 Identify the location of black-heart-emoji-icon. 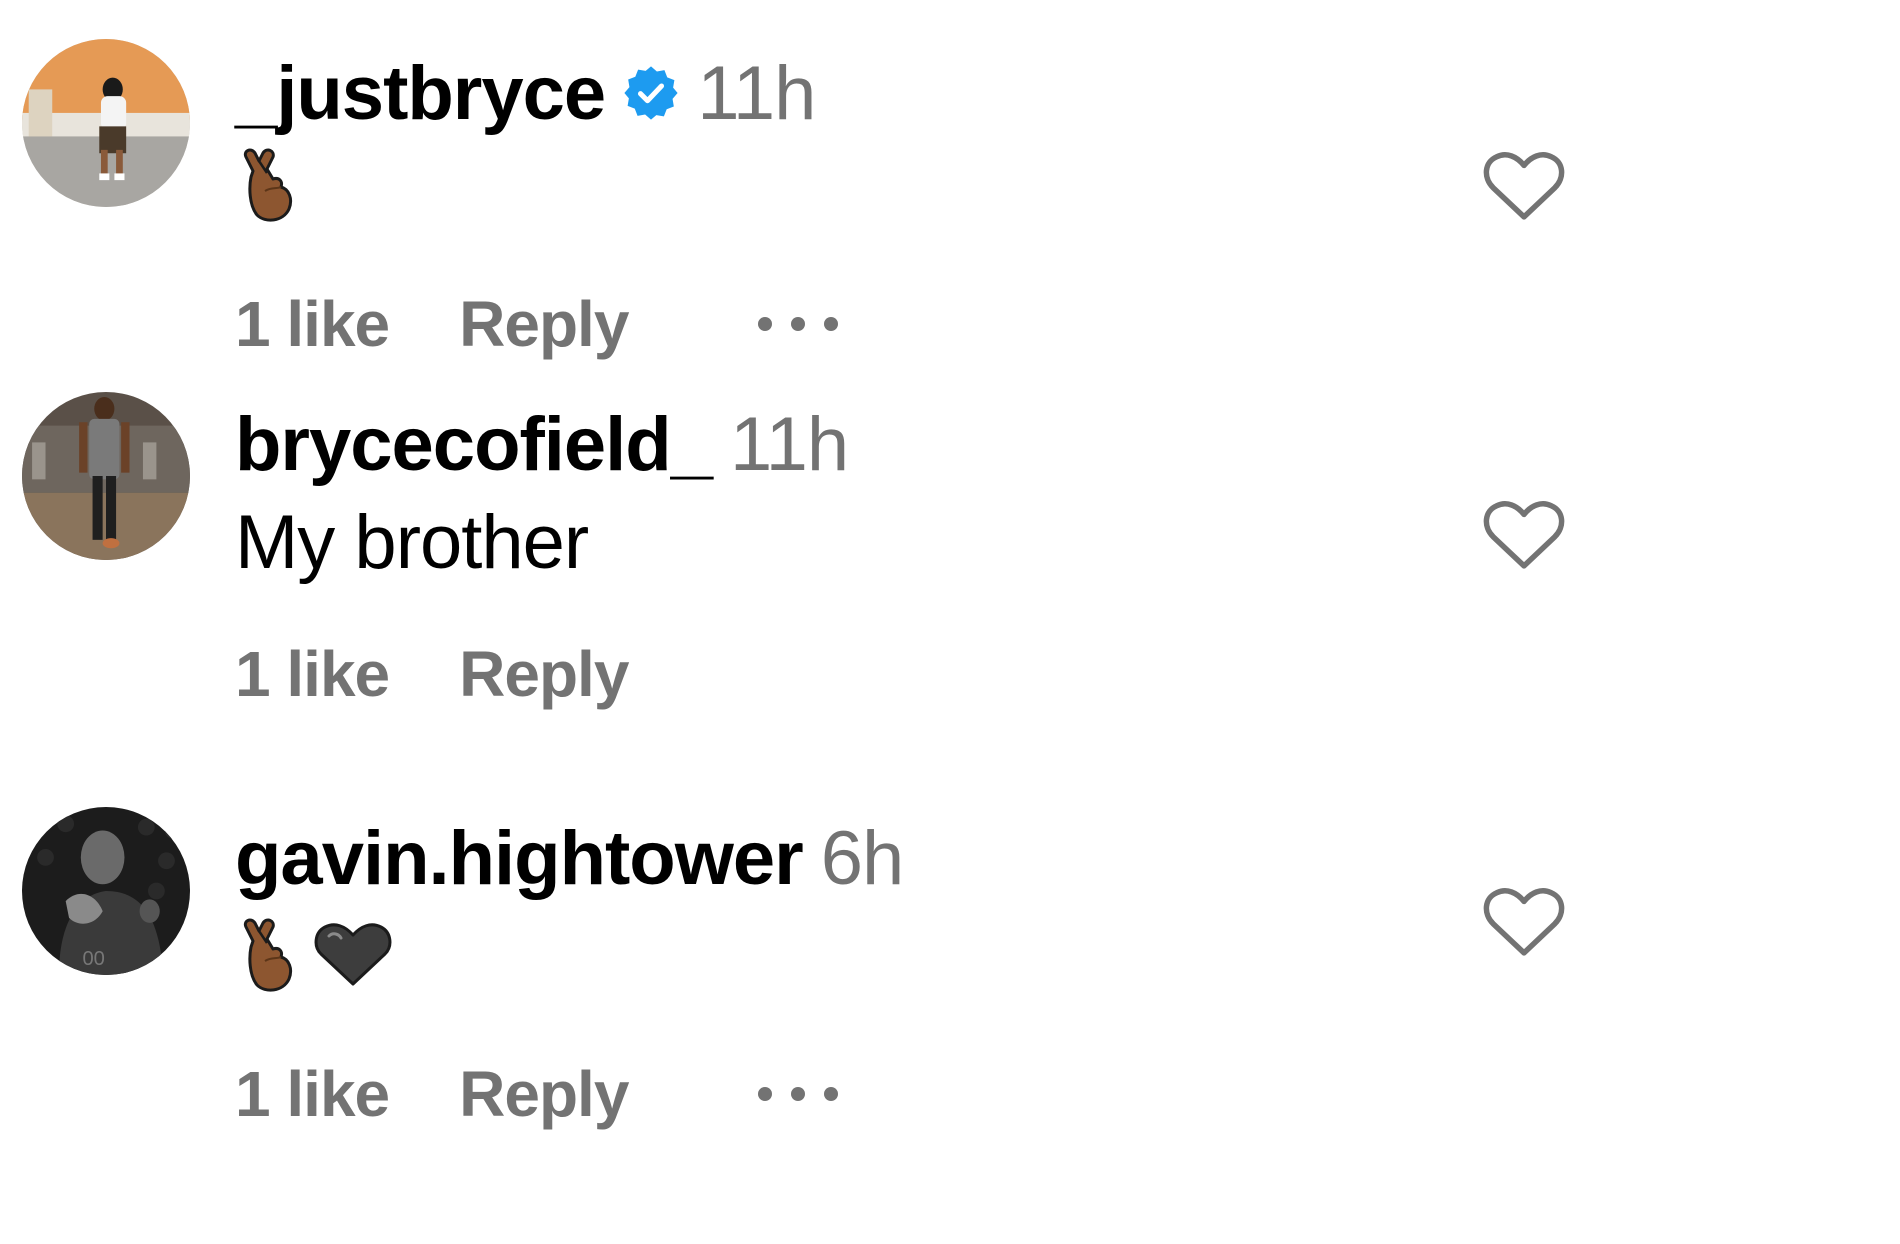
(353, 954).